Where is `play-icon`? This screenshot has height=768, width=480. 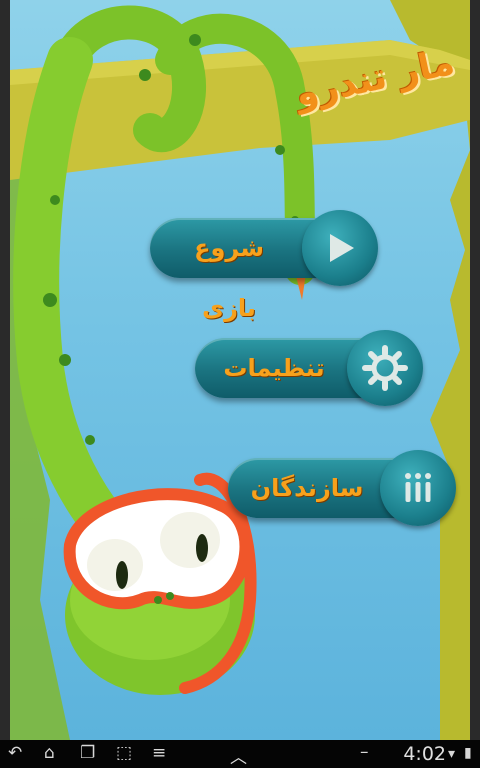
play-icon is located at coordinates (340, 248).